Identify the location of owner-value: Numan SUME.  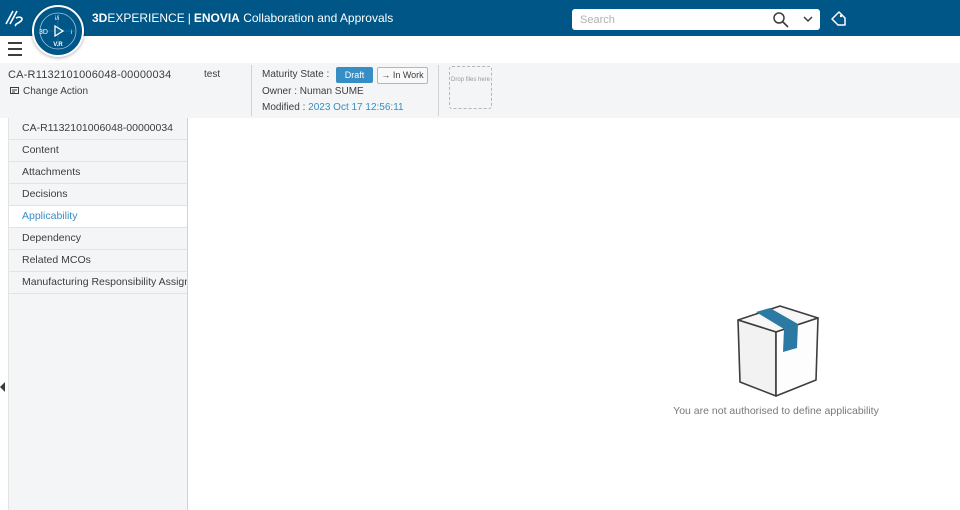
(331, 91).